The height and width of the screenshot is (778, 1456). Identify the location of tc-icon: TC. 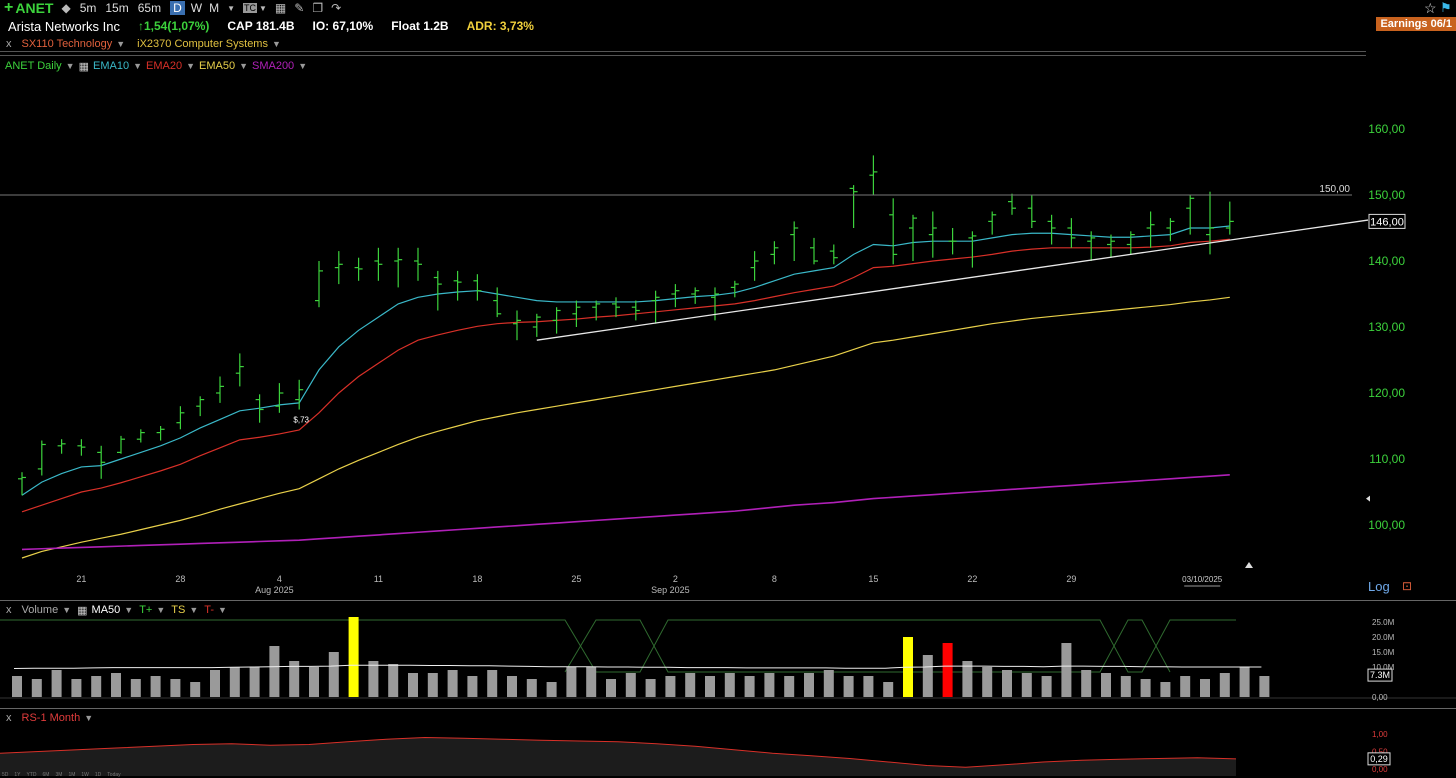
(249, 8).